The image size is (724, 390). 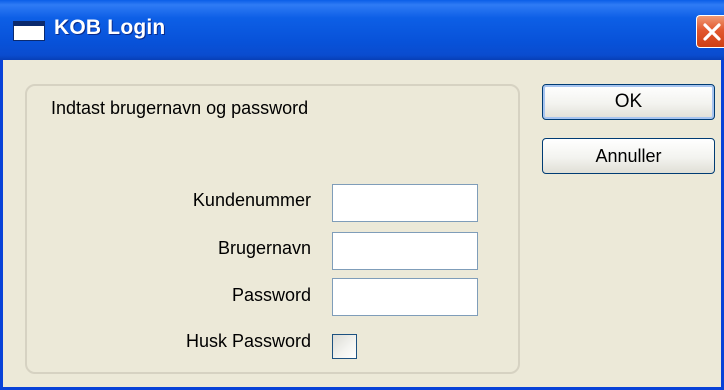 I want to click on password-label: Password, so click(x=271, y=295).